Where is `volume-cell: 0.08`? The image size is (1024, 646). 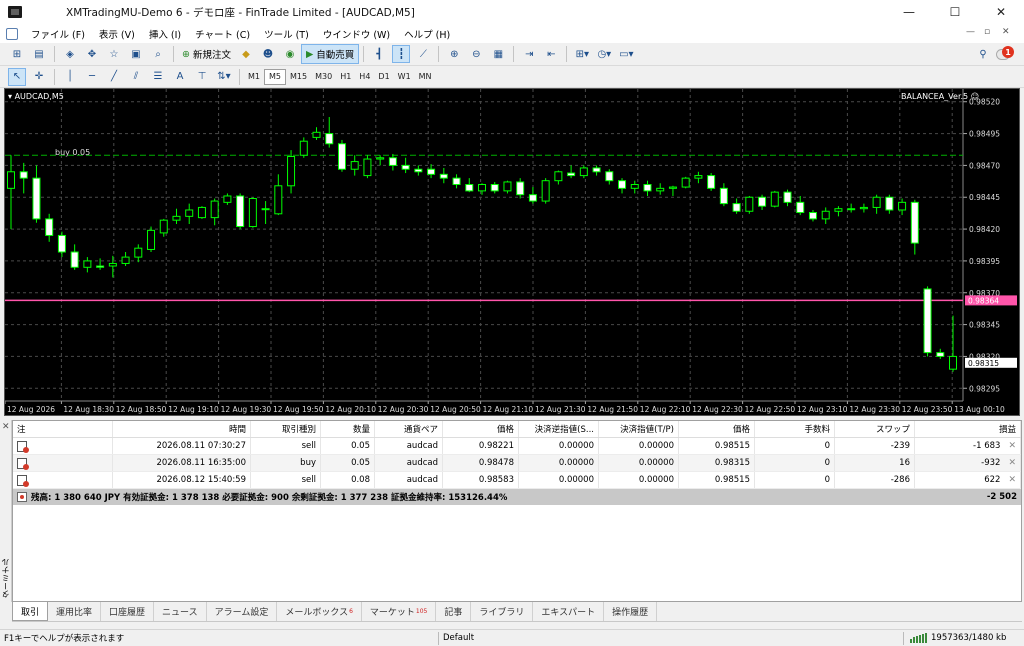
volume-cell: 0.08 is located at coordinates (348, 480).